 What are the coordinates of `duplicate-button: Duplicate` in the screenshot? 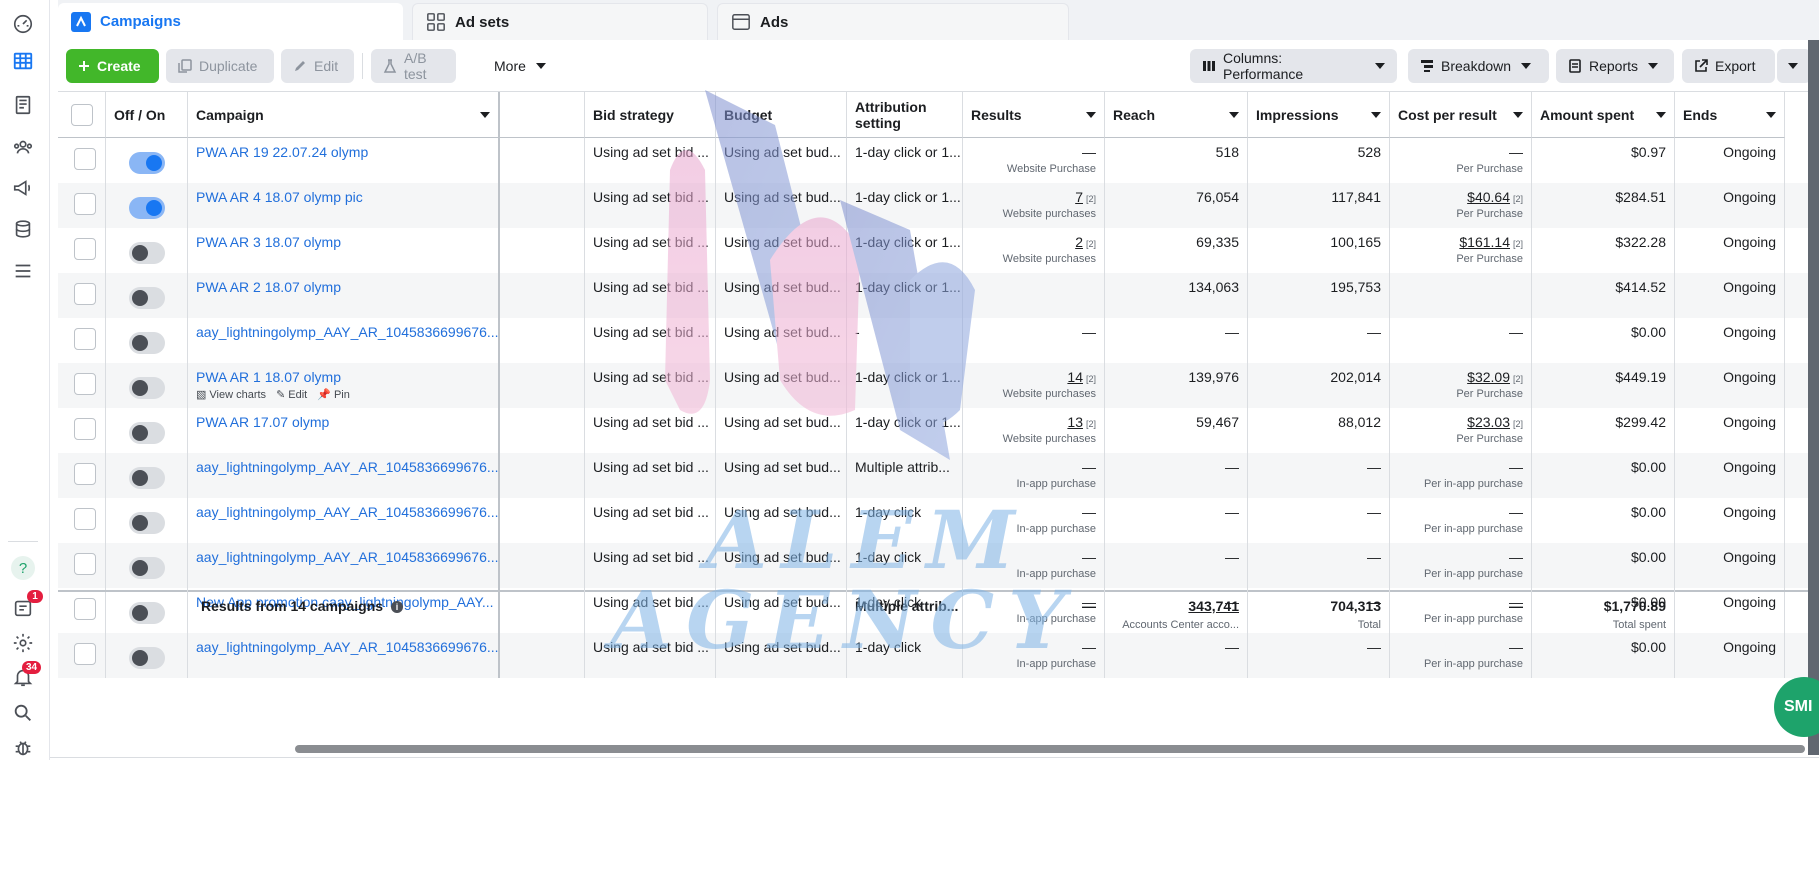 It's located at (220, 66).